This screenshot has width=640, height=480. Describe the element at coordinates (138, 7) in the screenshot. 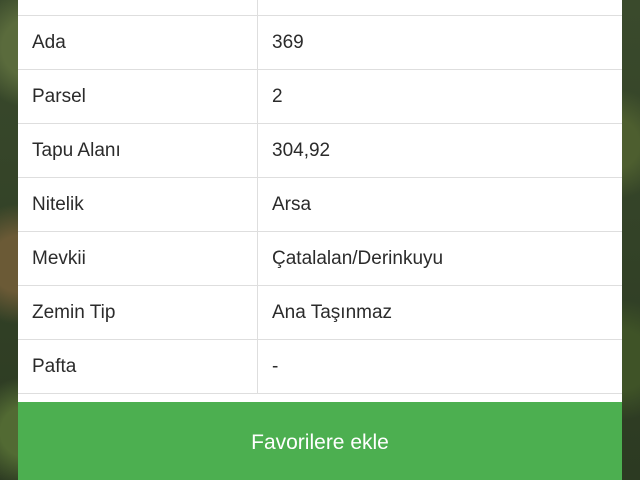

I see `row-key` at that location.